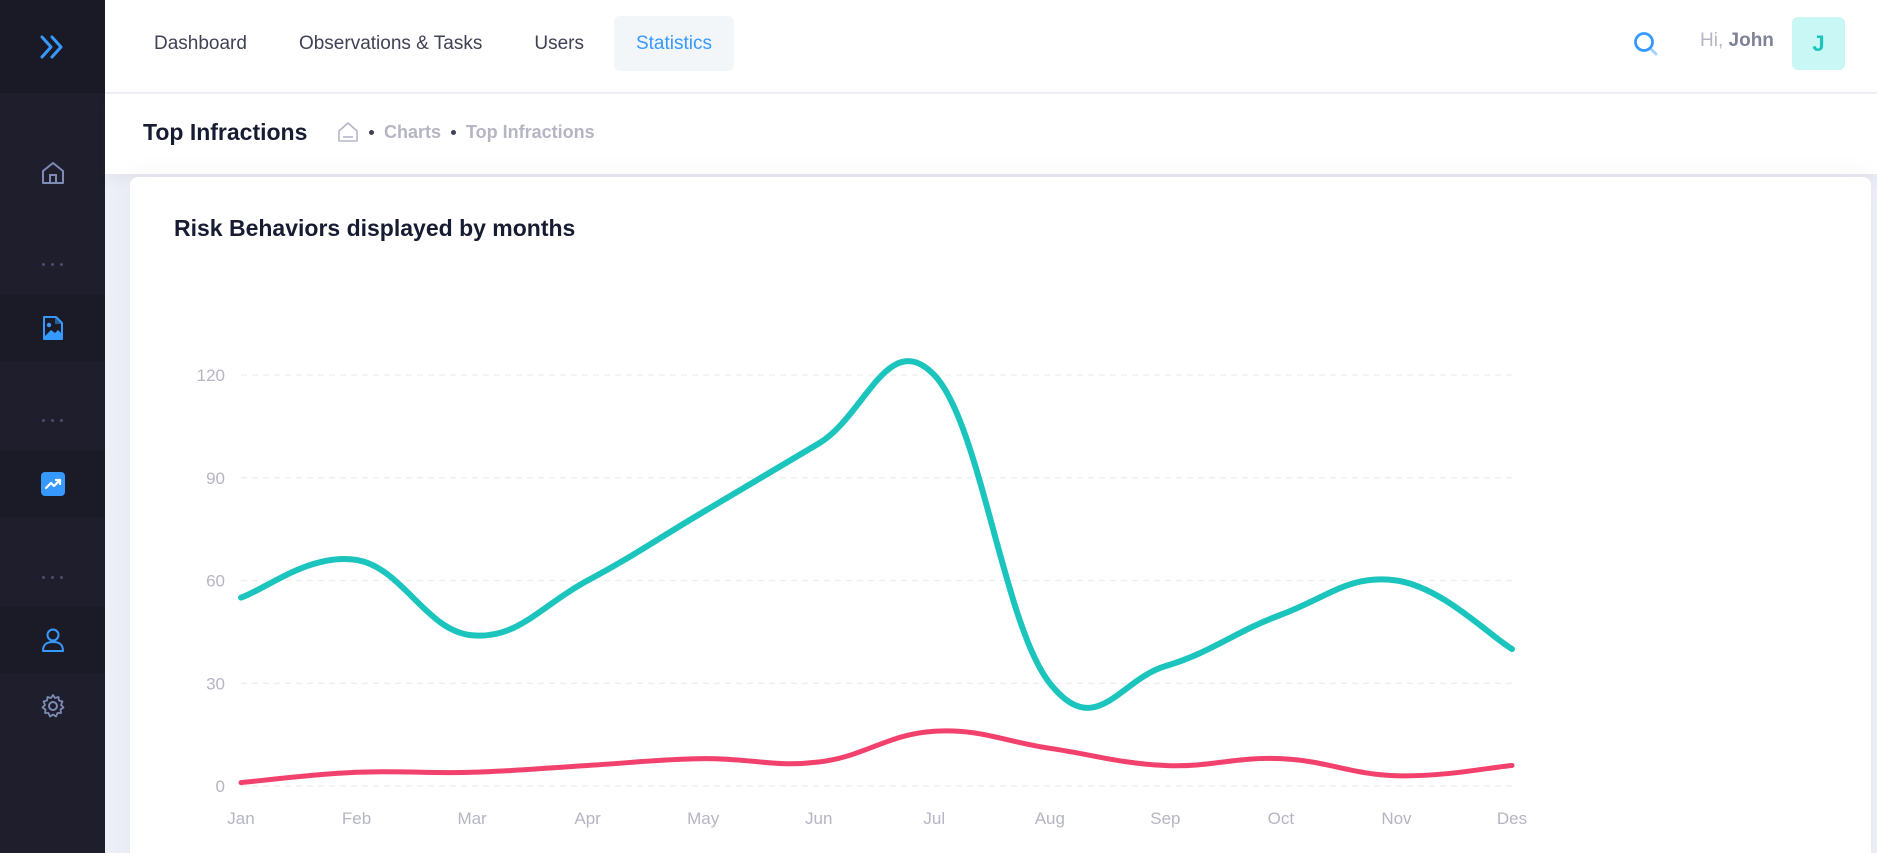 Image resolution: width=1877 pixels, height=853 pixels. Describe the element at coordinates (1165, 818) in the screenshot. I see `x-tick-label: Sep` at that location.